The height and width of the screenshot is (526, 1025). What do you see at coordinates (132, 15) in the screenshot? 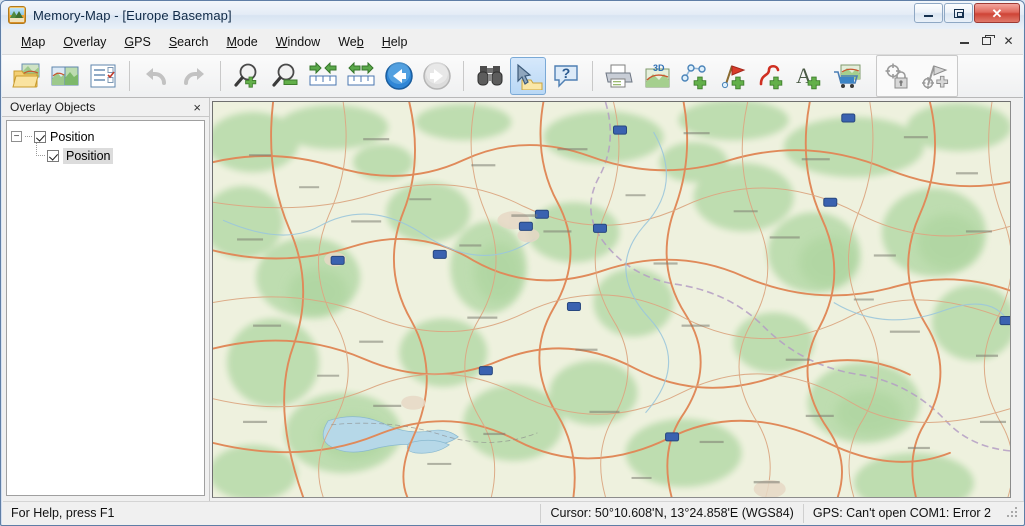
I see `window-title: Memory-Map - [Europe Basemap]` at bounding box center [132, 15].